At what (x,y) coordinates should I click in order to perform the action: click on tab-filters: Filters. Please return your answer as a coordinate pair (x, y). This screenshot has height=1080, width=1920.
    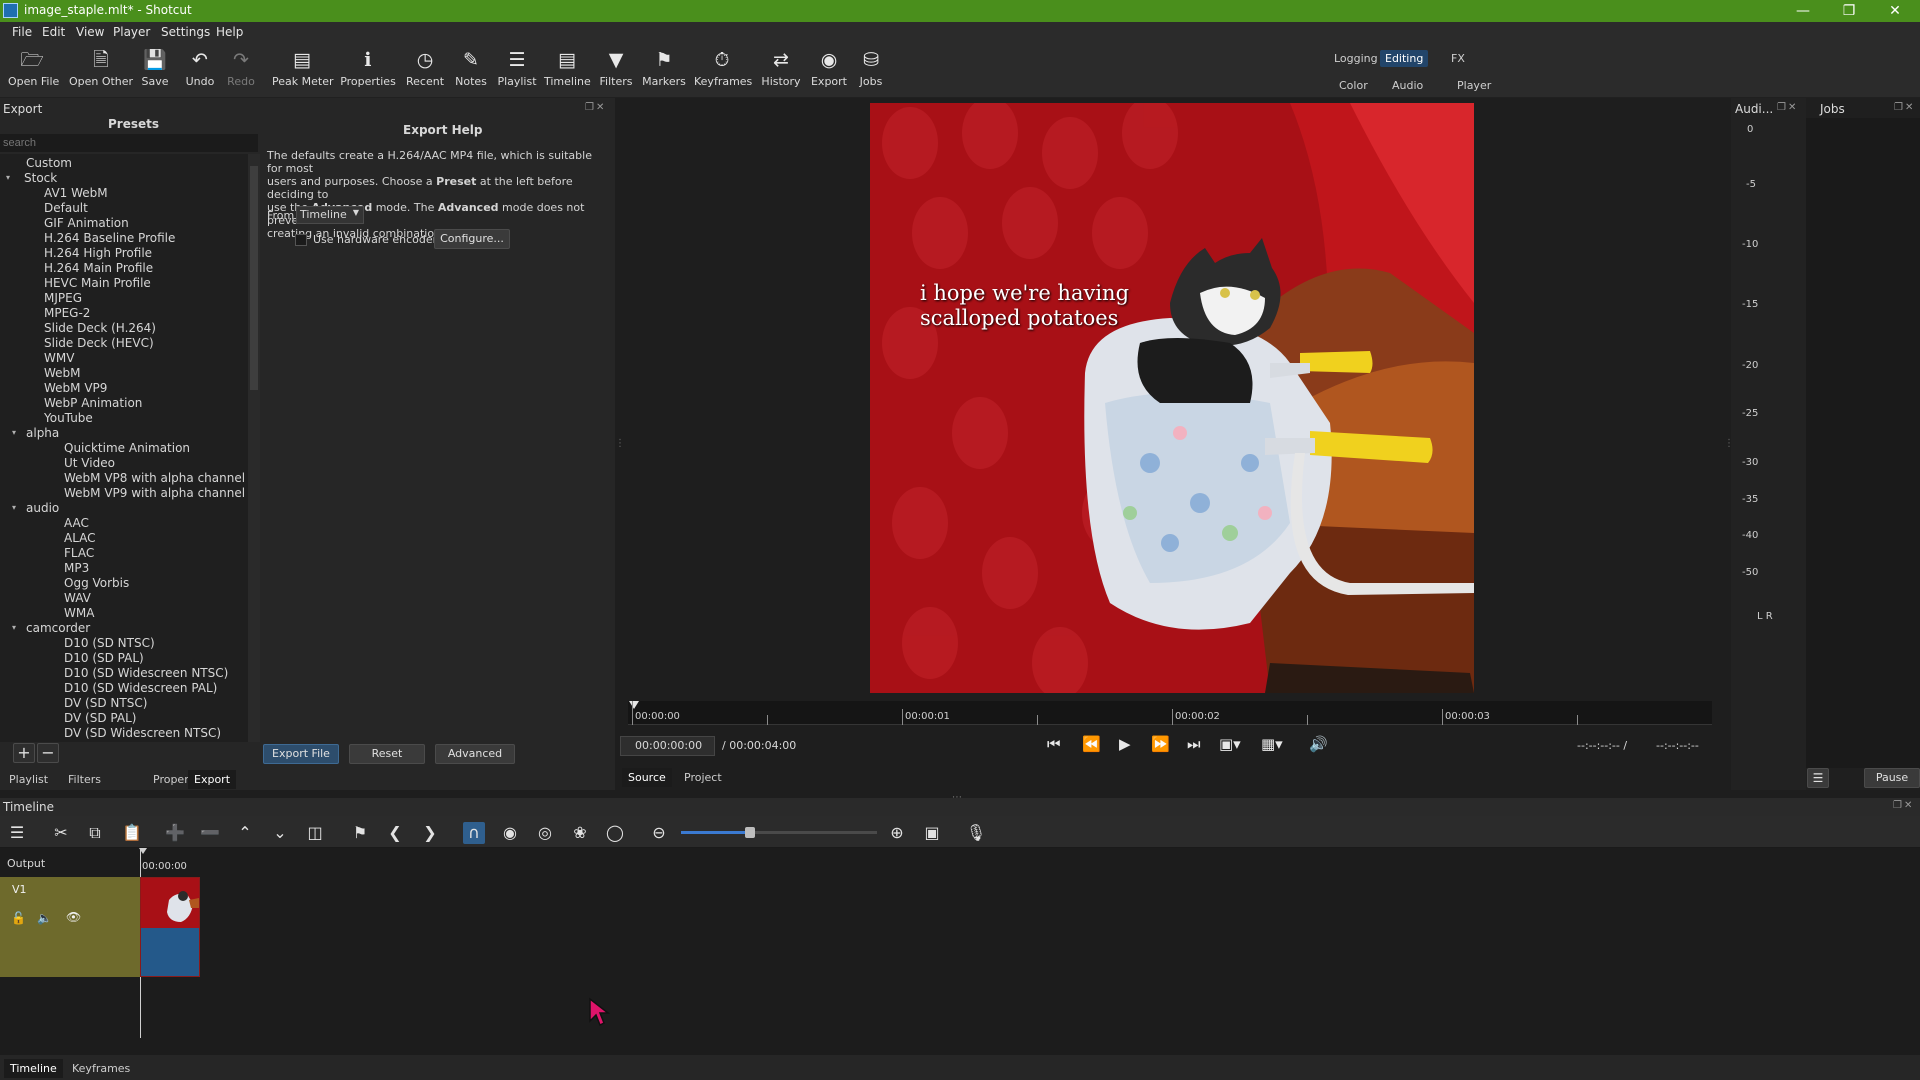
    Looking at the image, I should click on (84, 779).